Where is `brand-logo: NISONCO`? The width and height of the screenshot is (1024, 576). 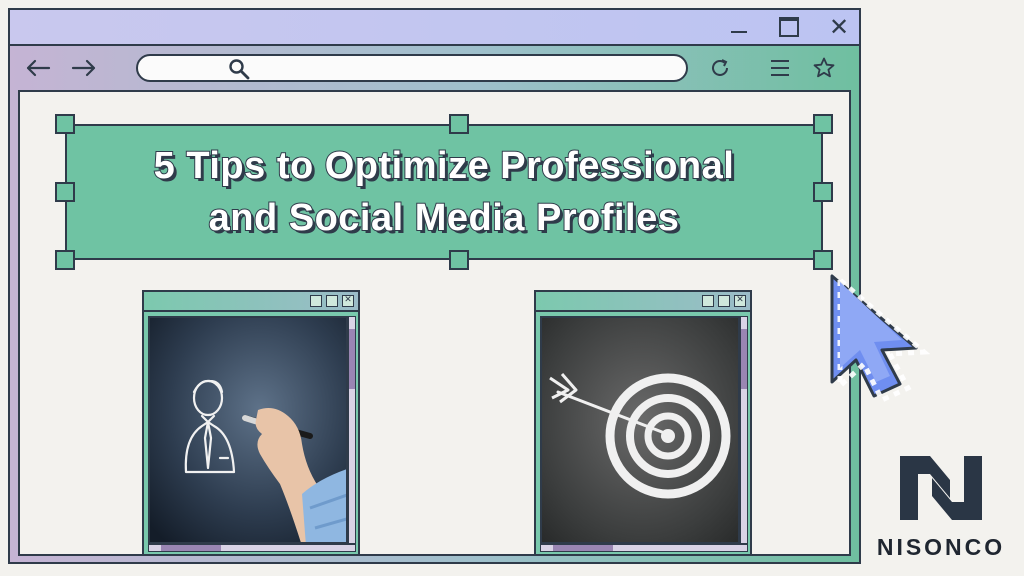 brand-logo: NISONCO is located at coordinates (941, 512).